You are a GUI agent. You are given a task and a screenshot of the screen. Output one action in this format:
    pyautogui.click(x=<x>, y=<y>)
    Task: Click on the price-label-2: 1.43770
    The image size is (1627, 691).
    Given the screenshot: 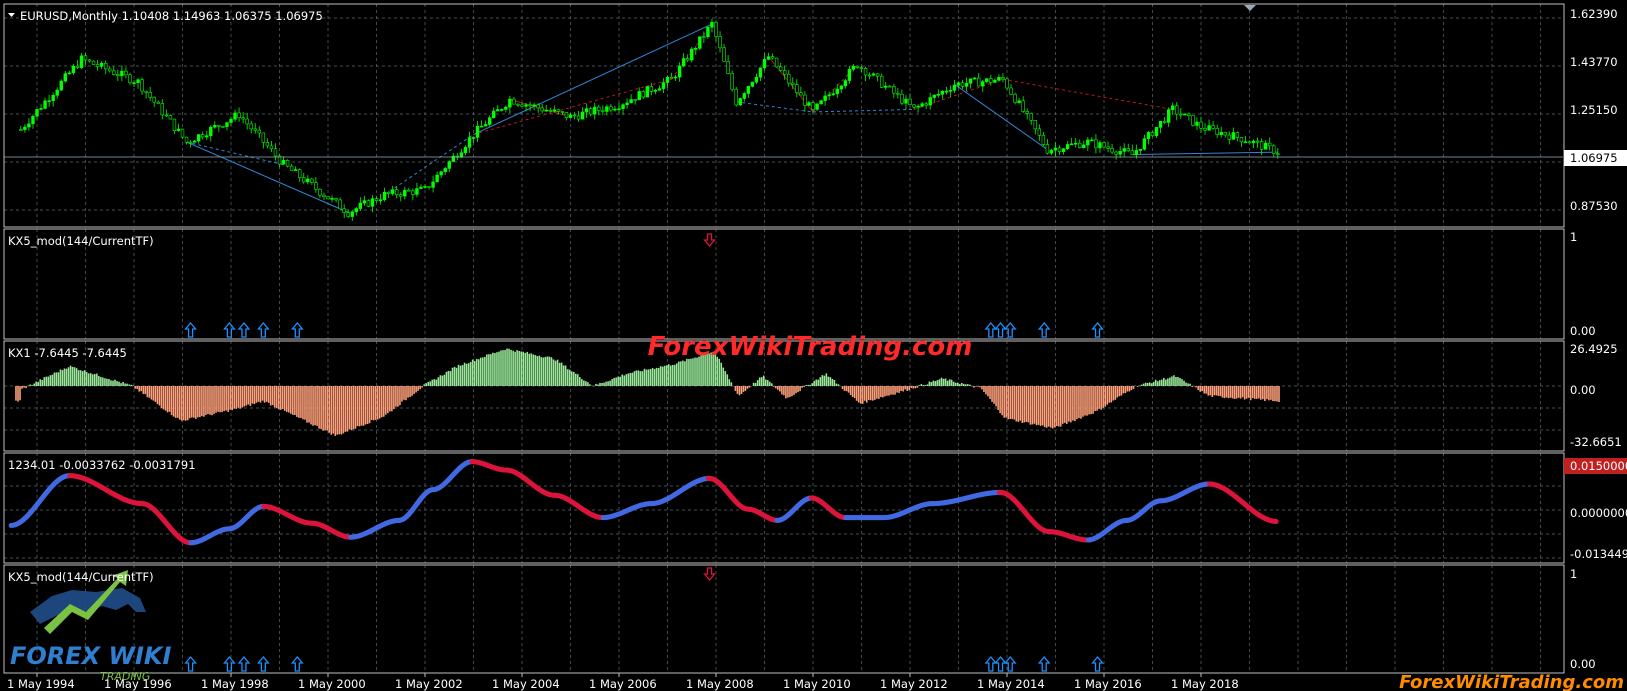 What is the action you would take?
    pyautogui.click(x=1594, y=62)
    